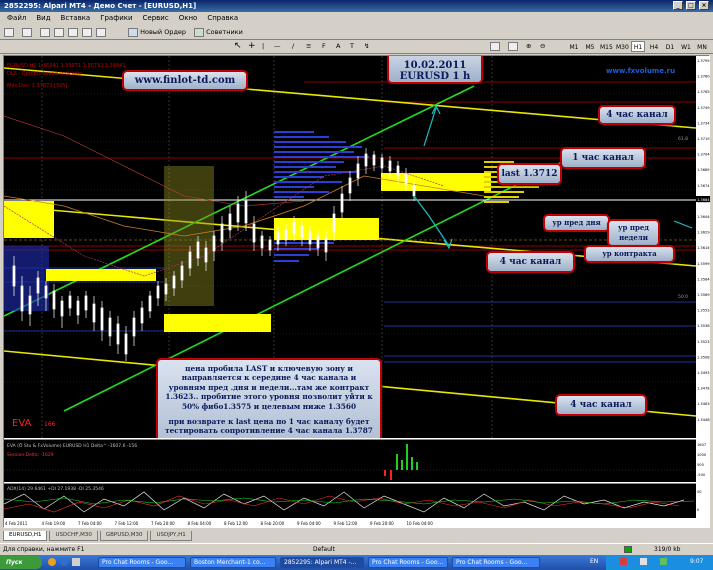  What do you see at coordinates (16, 18) in the screenshot?
I see `menu-file: Файл` at bounding box center [16, 18].